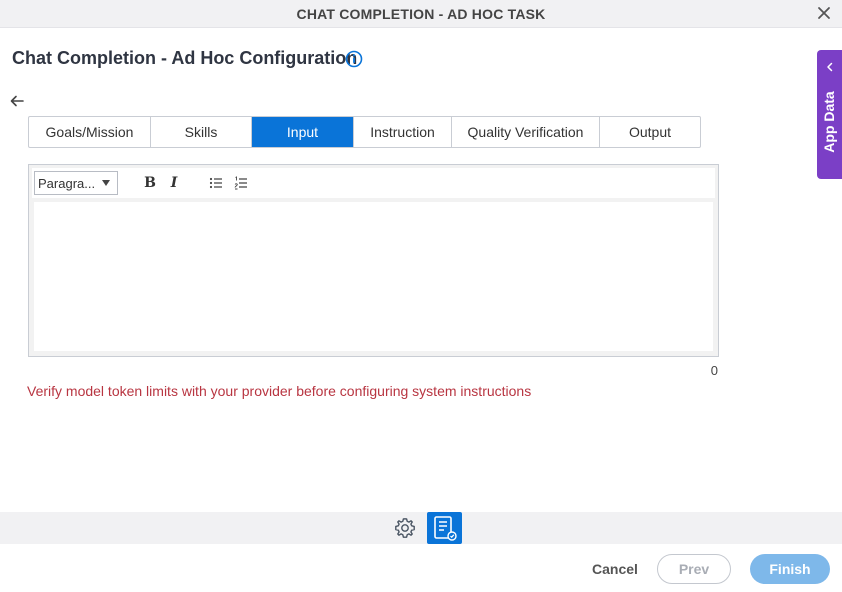 The width and height of the screenshot is (842, 592). What do you see at coordinates (650, 132) in the screenshot?
I see `tab-output: Output` at bounding box center [650, 132].